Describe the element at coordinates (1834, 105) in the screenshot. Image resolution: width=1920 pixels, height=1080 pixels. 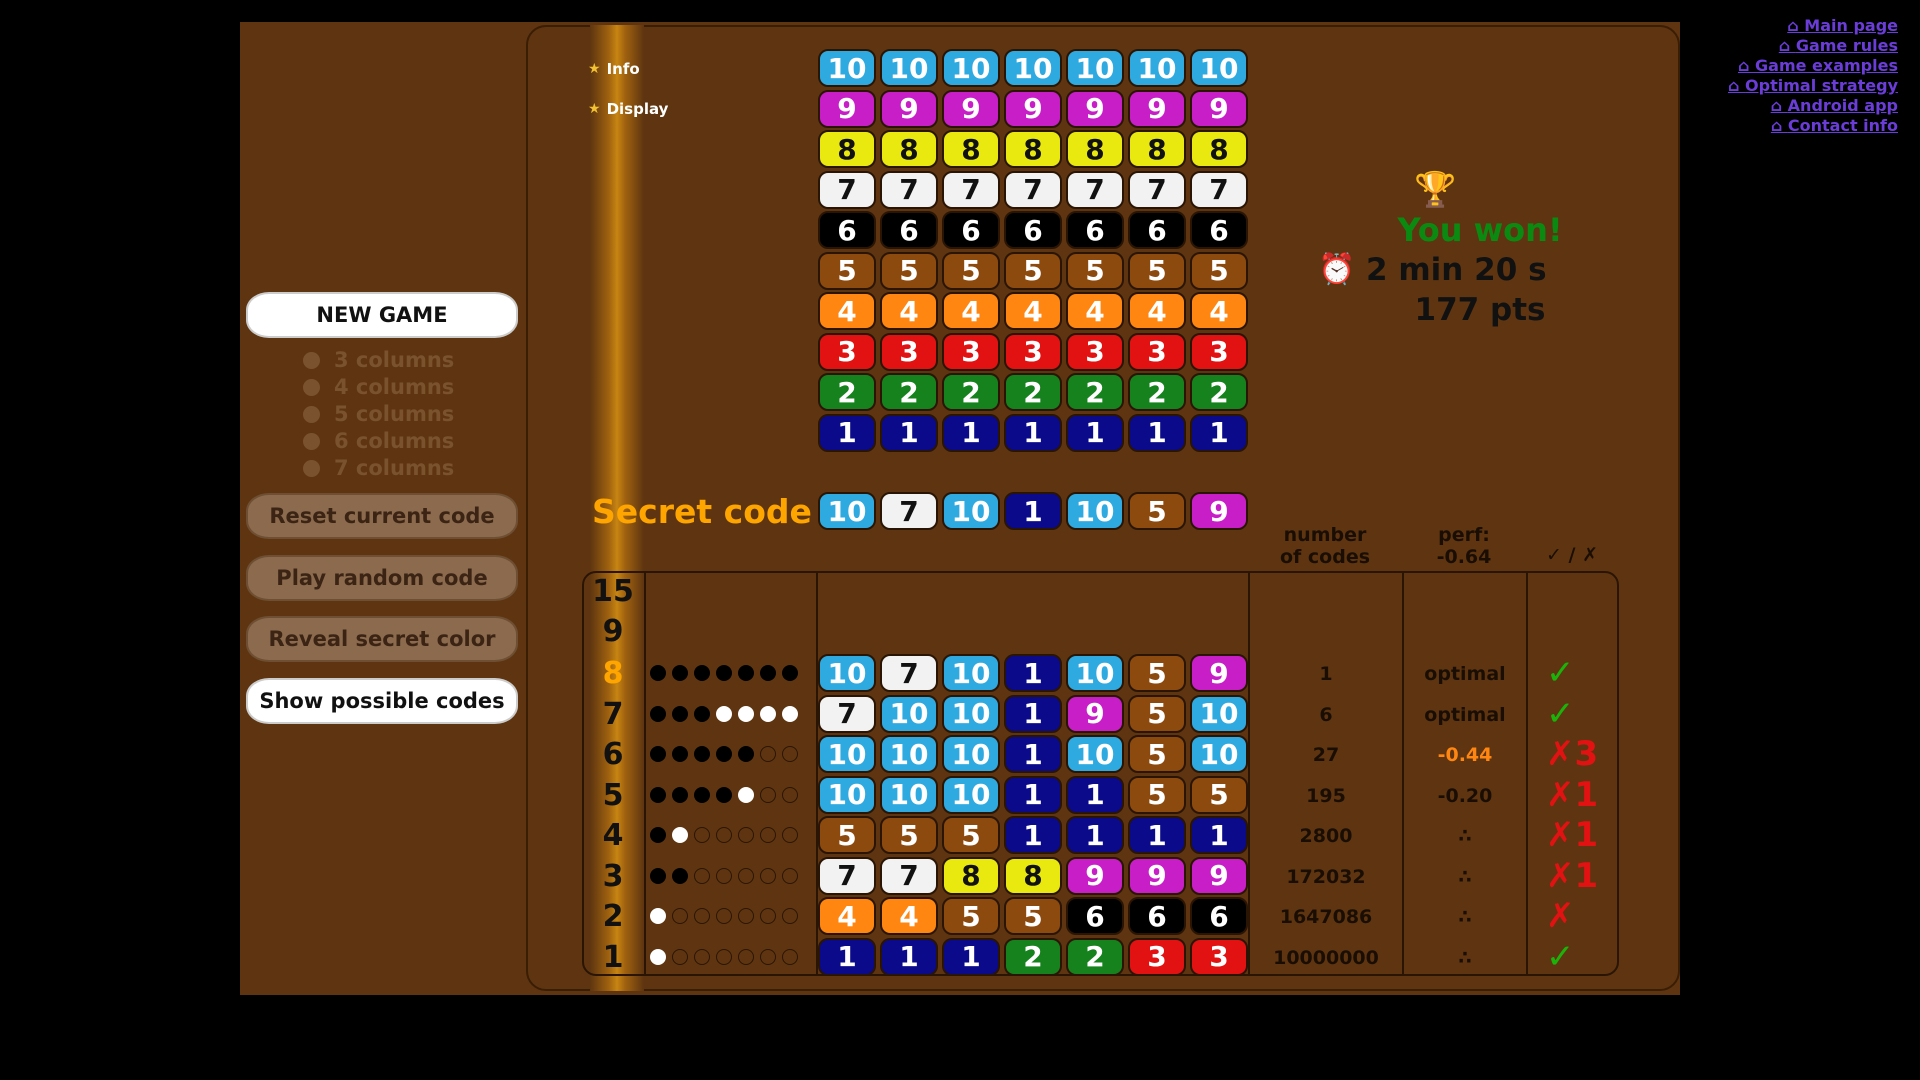
I see `link-android-app: ⌂ Android app` at that location.